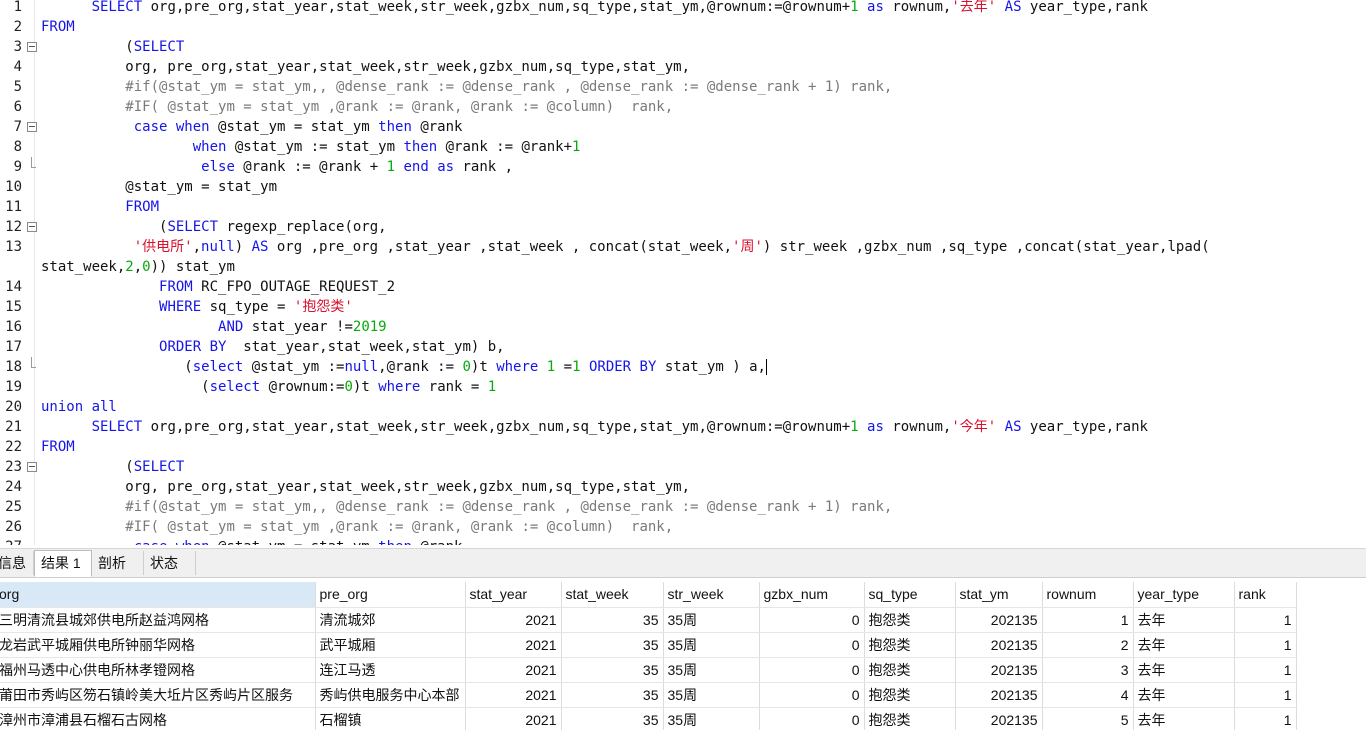  What do you see at coordinates (1088, 645) in the screenshot?
I see `table-cell: 2` at bounding box center [1088, 645].